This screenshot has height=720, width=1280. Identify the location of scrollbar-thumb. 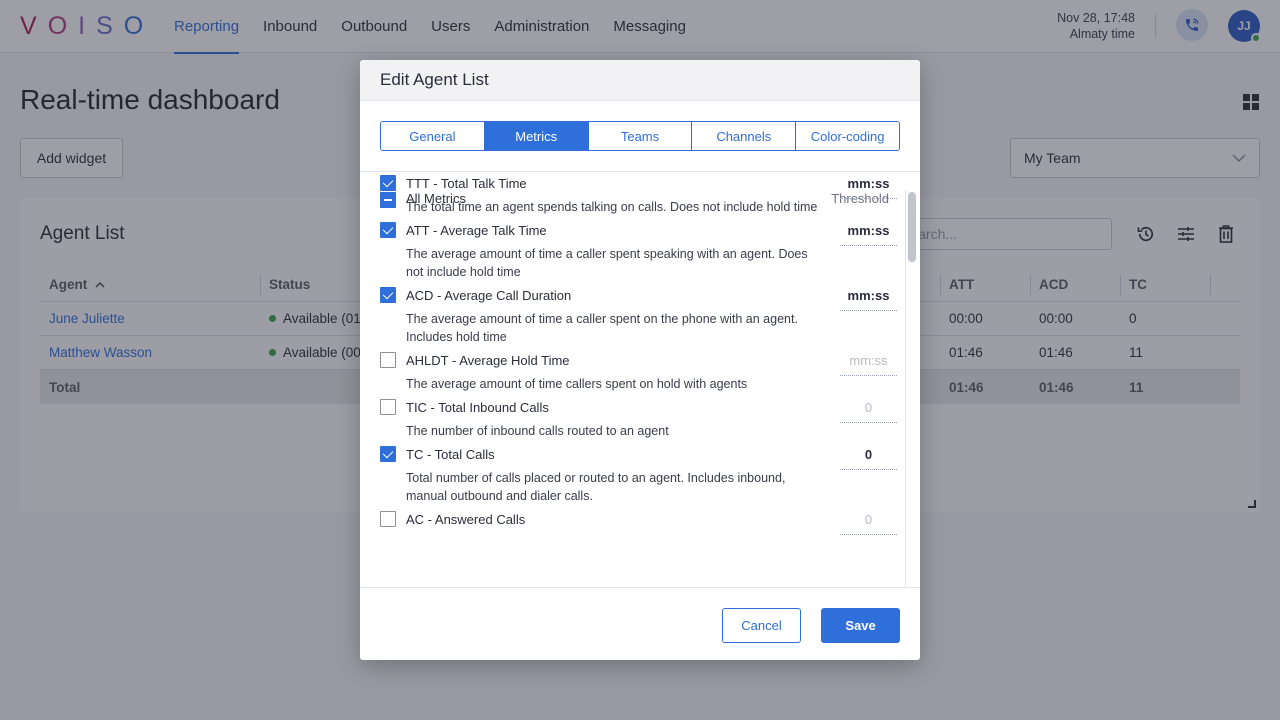
(912, 227).